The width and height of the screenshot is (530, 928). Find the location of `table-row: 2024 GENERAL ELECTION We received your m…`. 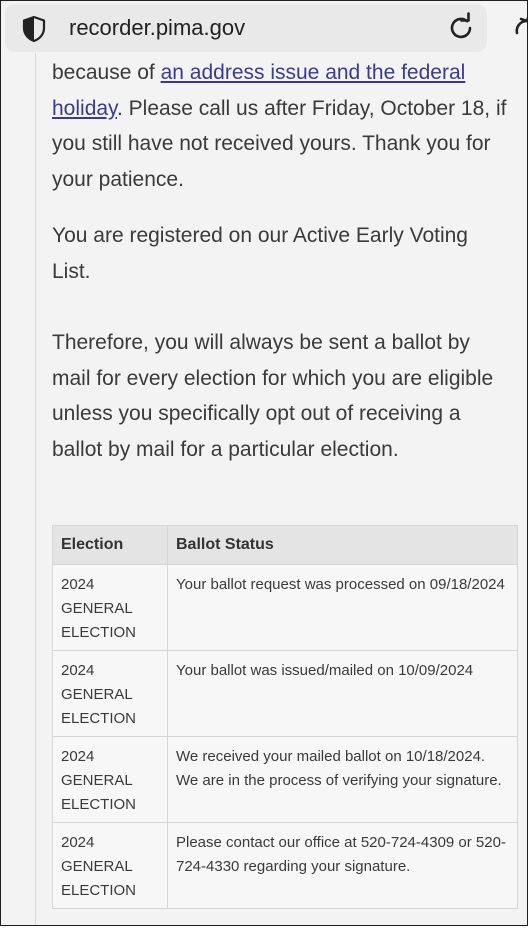

table-row: 2024 GENERAL ELECTION We received your m… is located at coordinates (285, 779).